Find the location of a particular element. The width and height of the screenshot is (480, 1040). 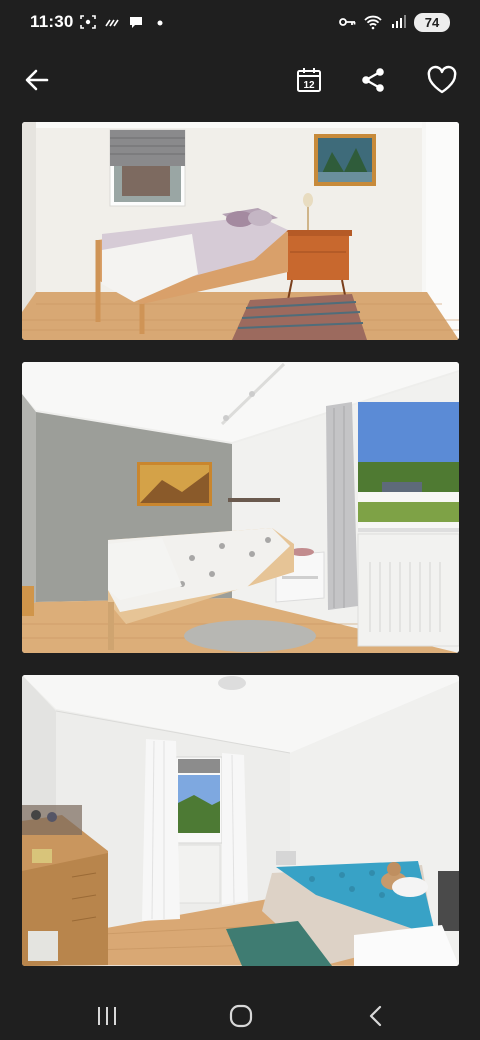

battery-icon: 74 is located at coordinates (432, 22).